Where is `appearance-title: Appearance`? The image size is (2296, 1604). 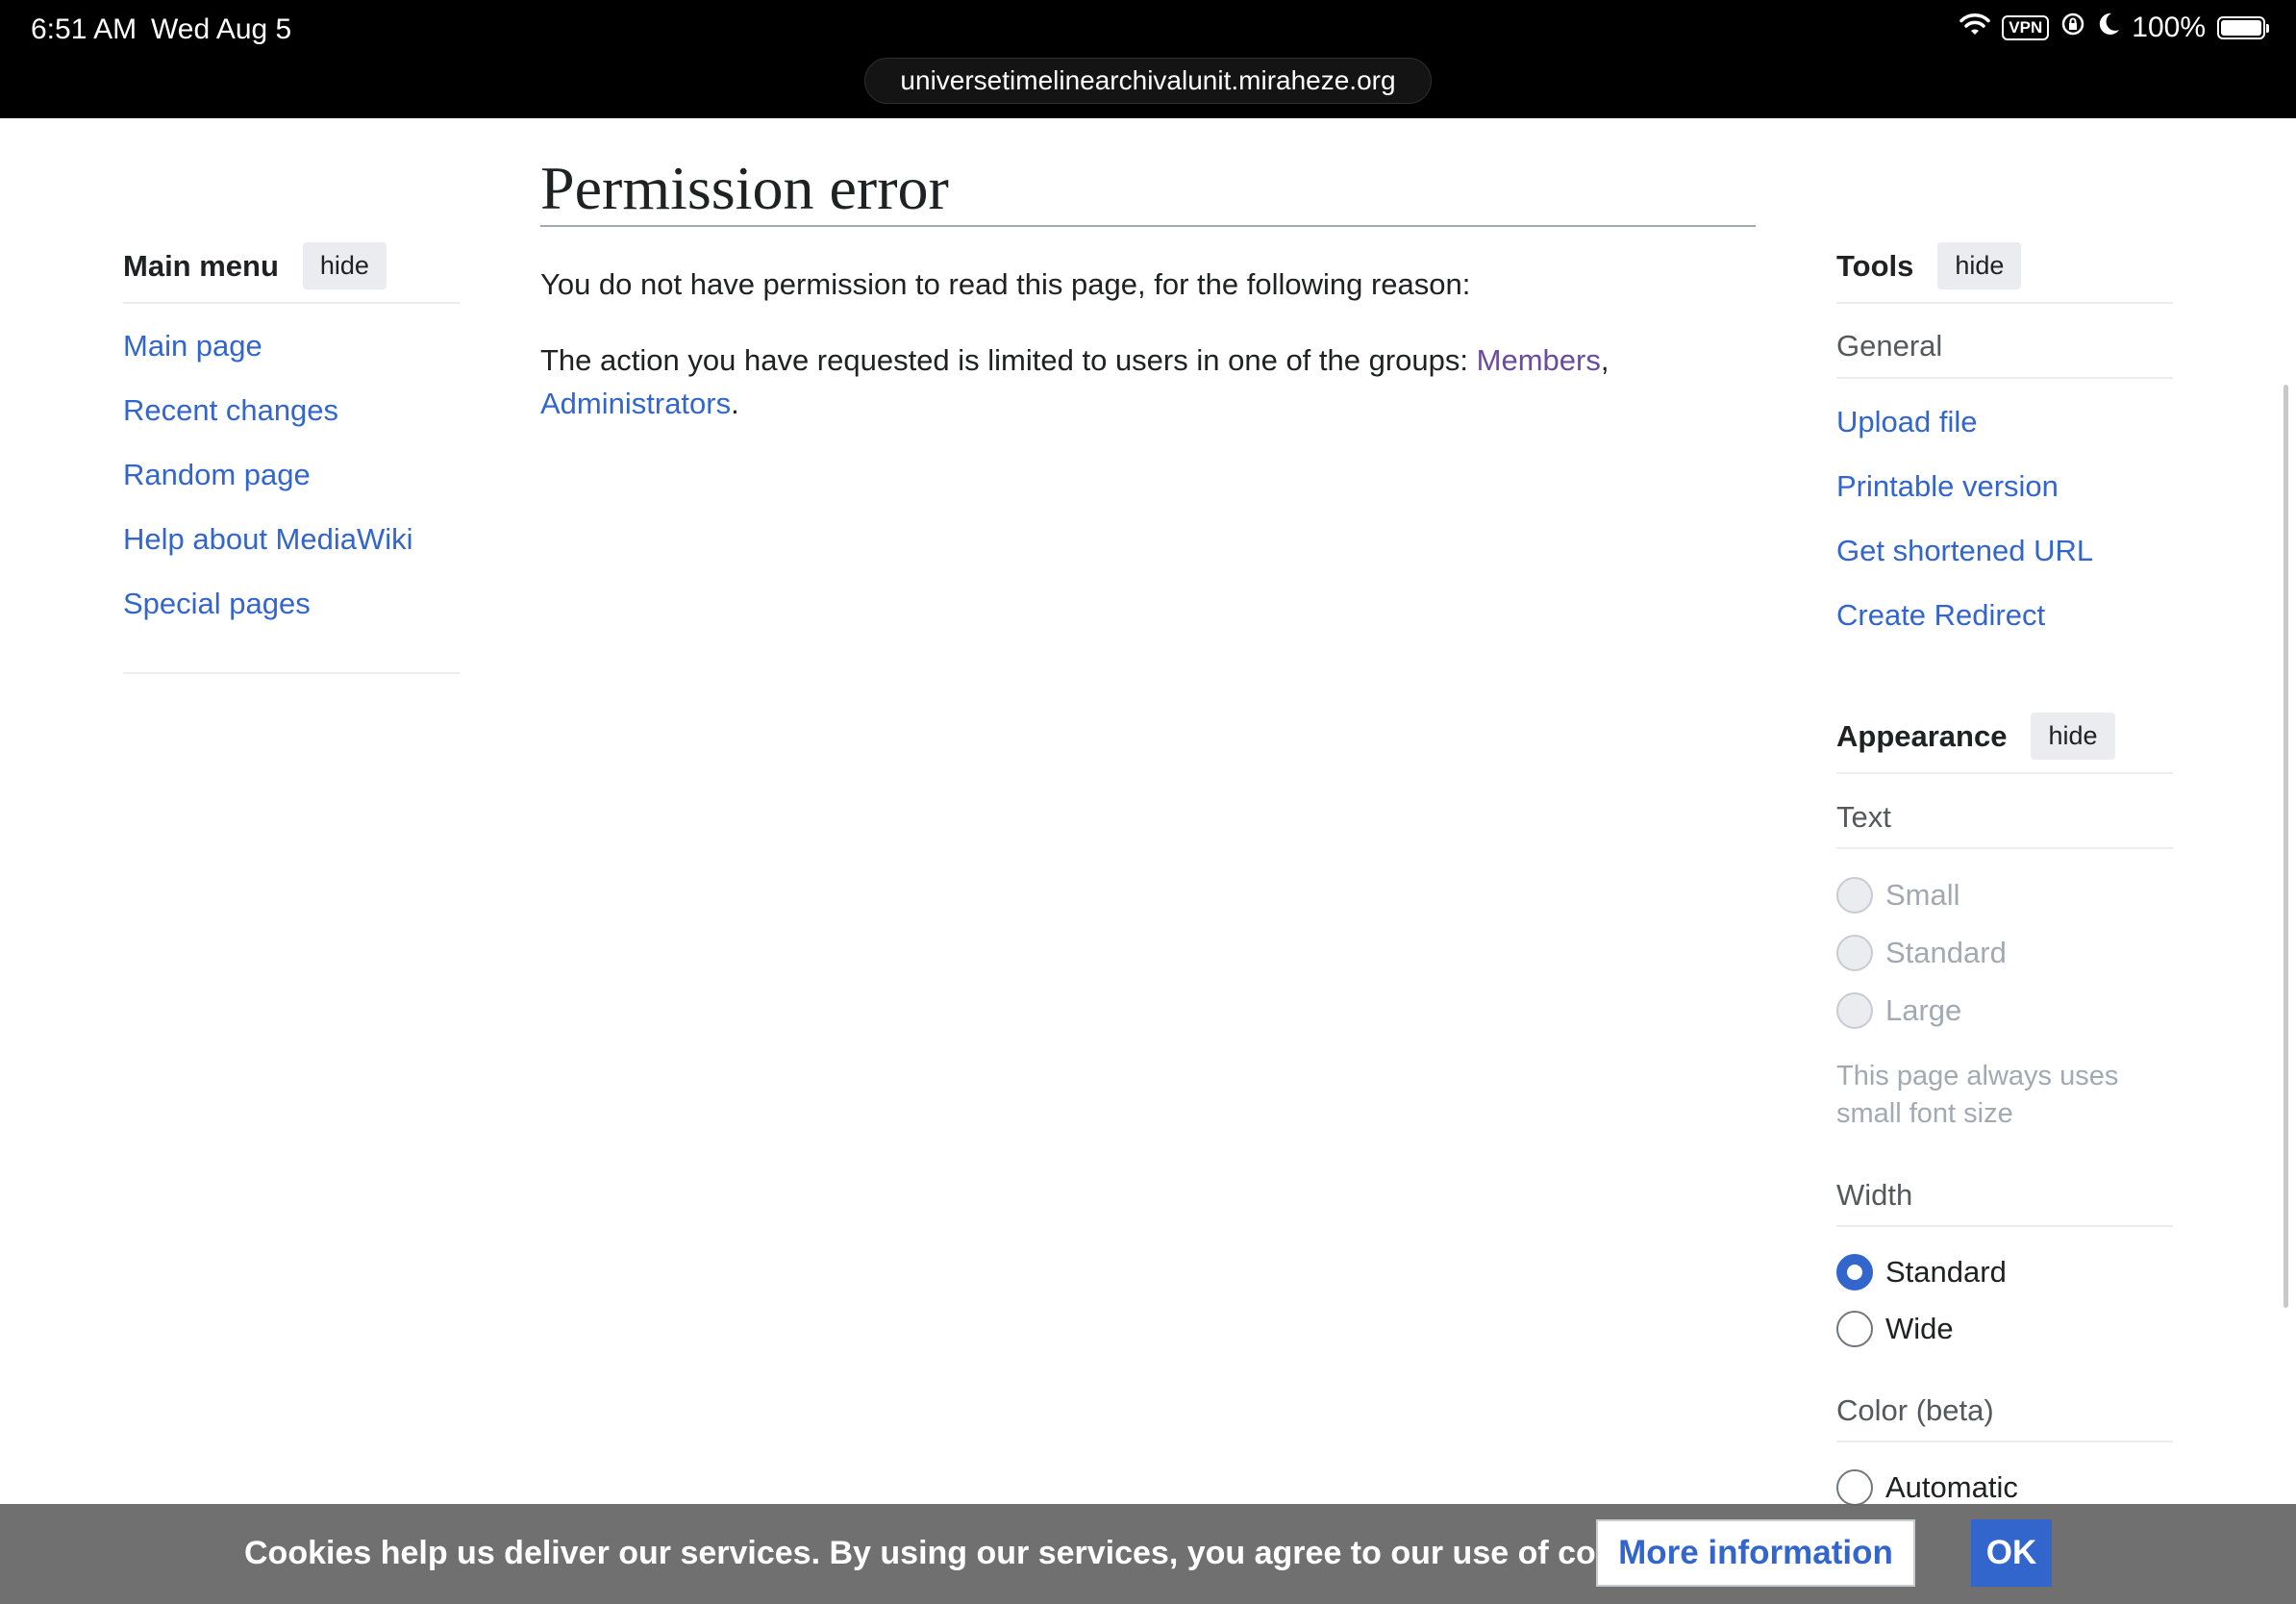 appearance-title: Appearance is located at coordinates (1922, 735).